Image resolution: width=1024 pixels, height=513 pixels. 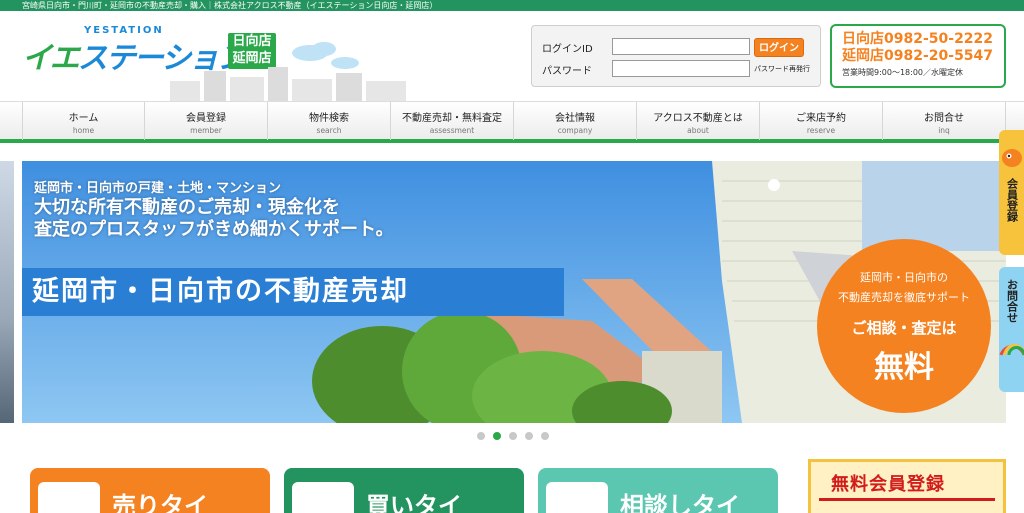 I want to click on hero-line-2: 大切な所有不動産のご売却・現金化を, so click(x=187, y=207).